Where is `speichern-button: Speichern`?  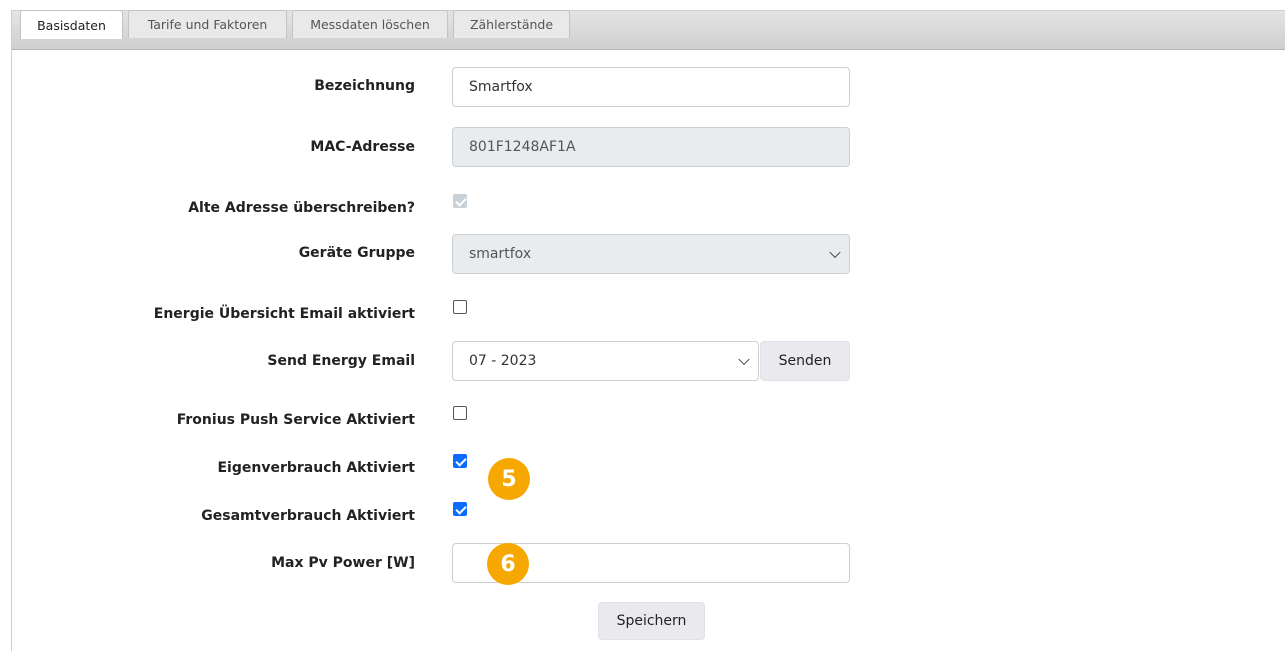
speichern-button: Speichern is located at coordinates (651, 621).